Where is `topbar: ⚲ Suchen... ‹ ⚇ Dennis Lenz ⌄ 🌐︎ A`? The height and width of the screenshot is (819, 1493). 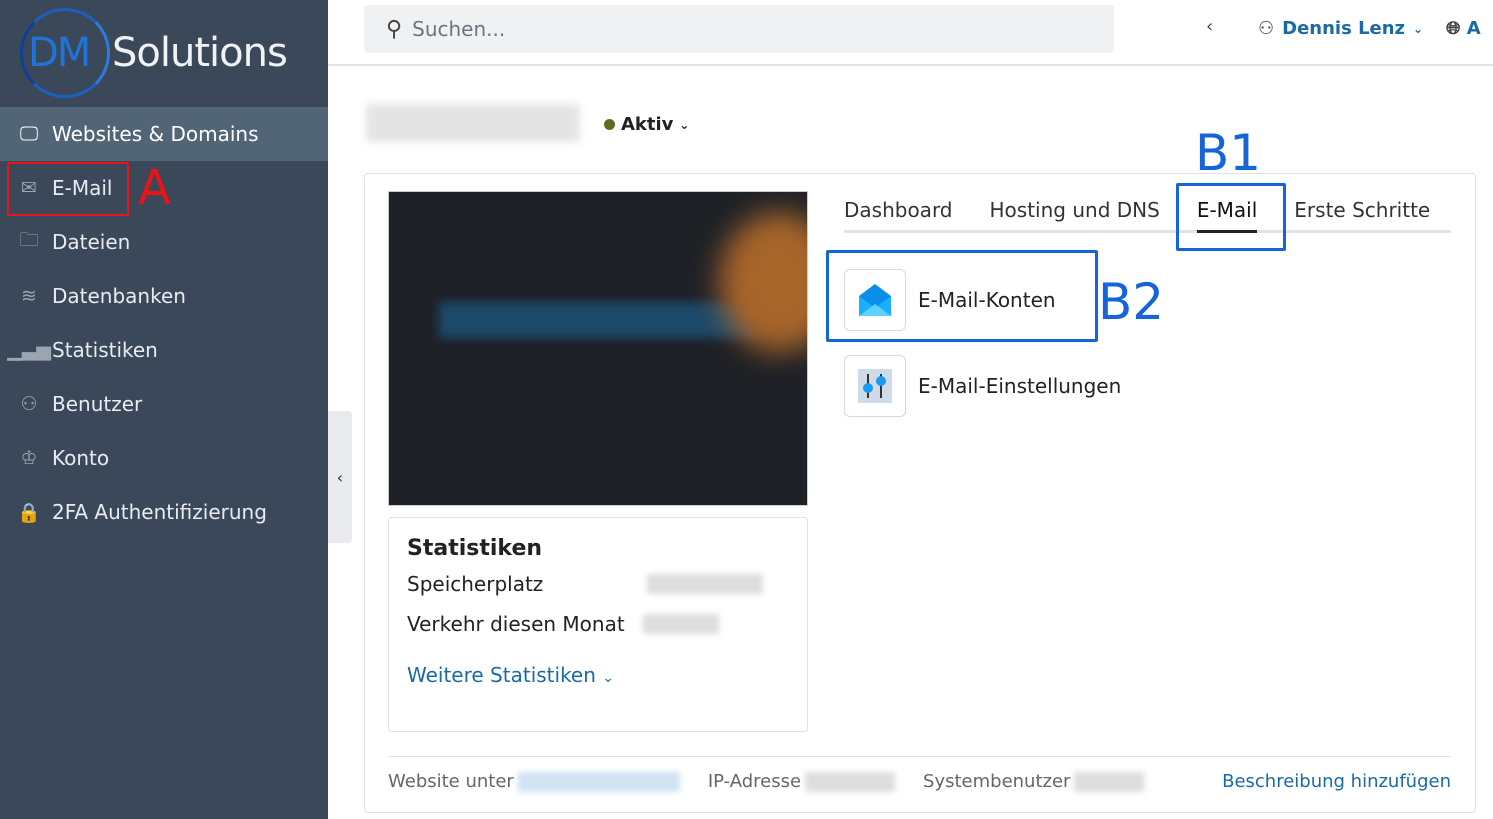 topbar: ⚲ Suchen... ‹ ⚇ Dennis Lenz ⌄ 🌐︎ A is located at coordinates (910, 33).